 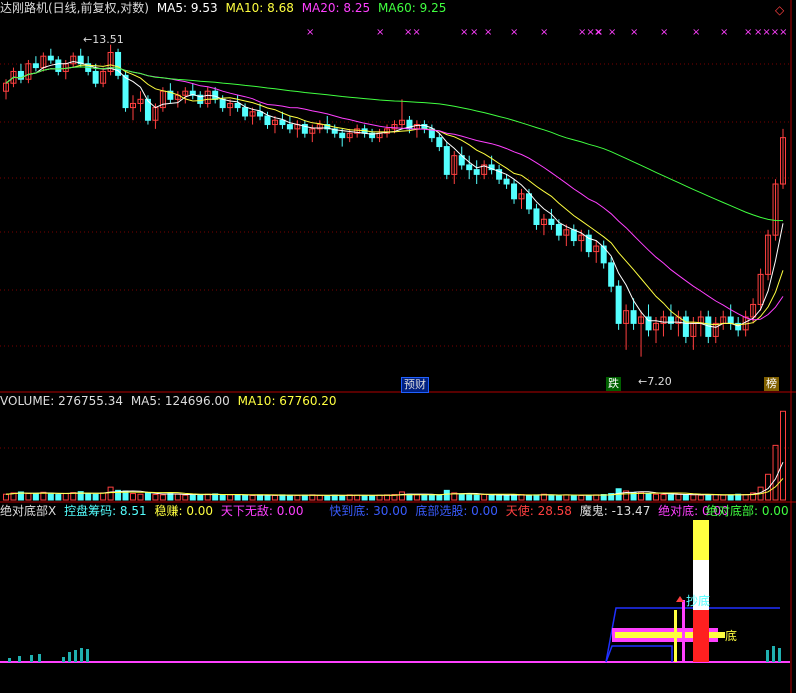 What do you see at coordinates (771, 32) in the screenshot?
I see `signal-x-mark: ××××` at bounding box center [771, 32].